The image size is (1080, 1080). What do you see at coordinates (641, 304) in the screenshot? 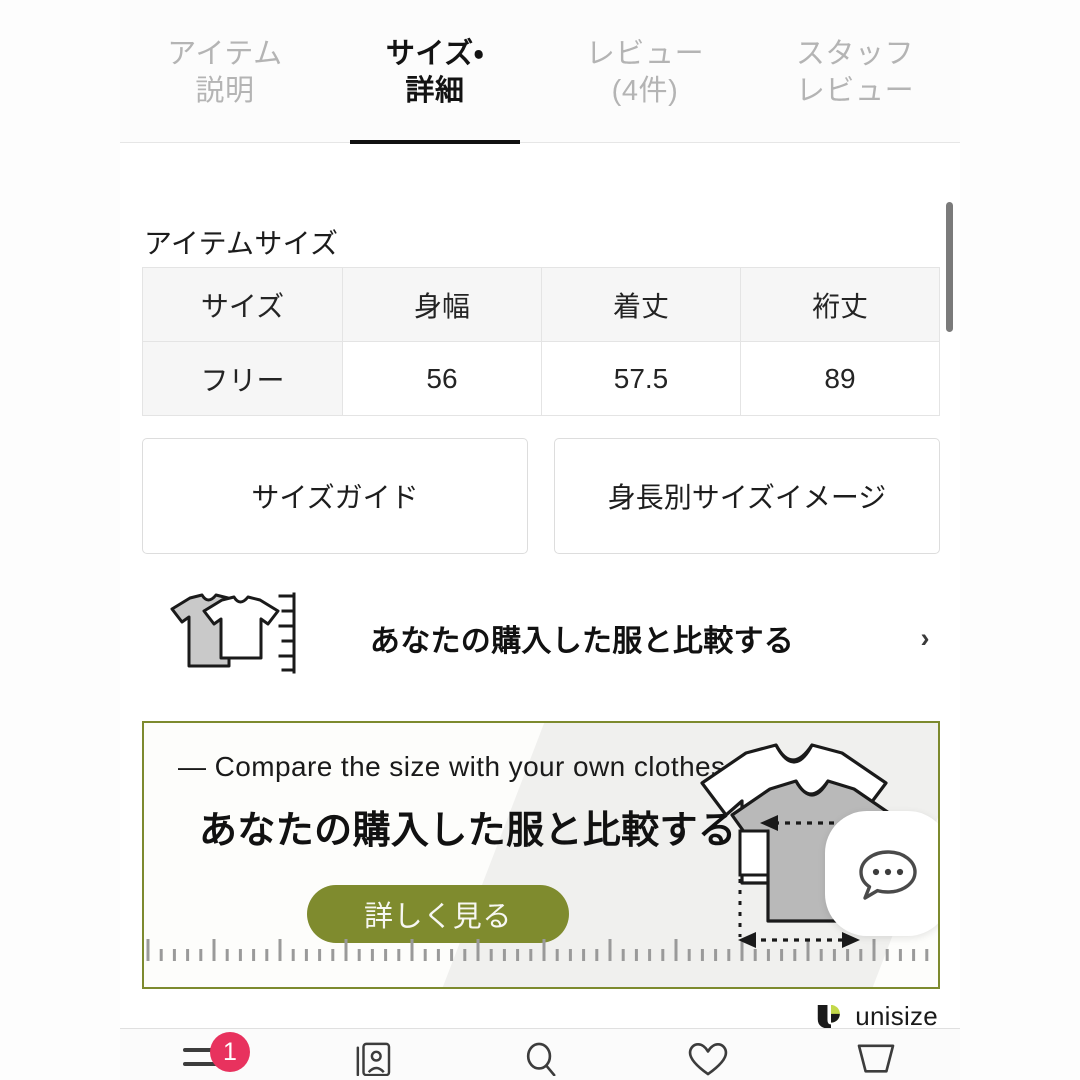
I see `table-header-cell: 着丈` at bounding box center [641, 304].